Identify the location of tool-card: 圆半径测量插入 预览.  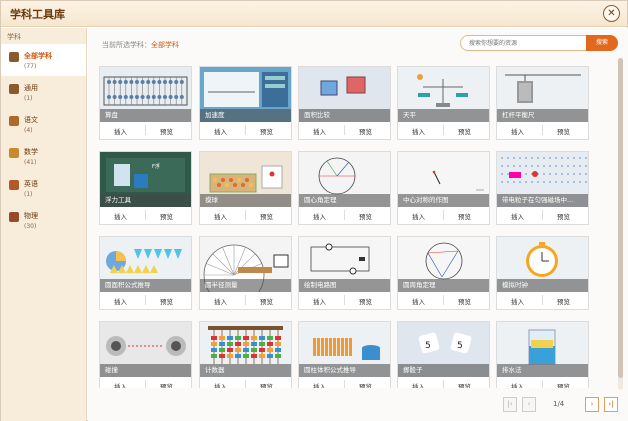
(245, 273).